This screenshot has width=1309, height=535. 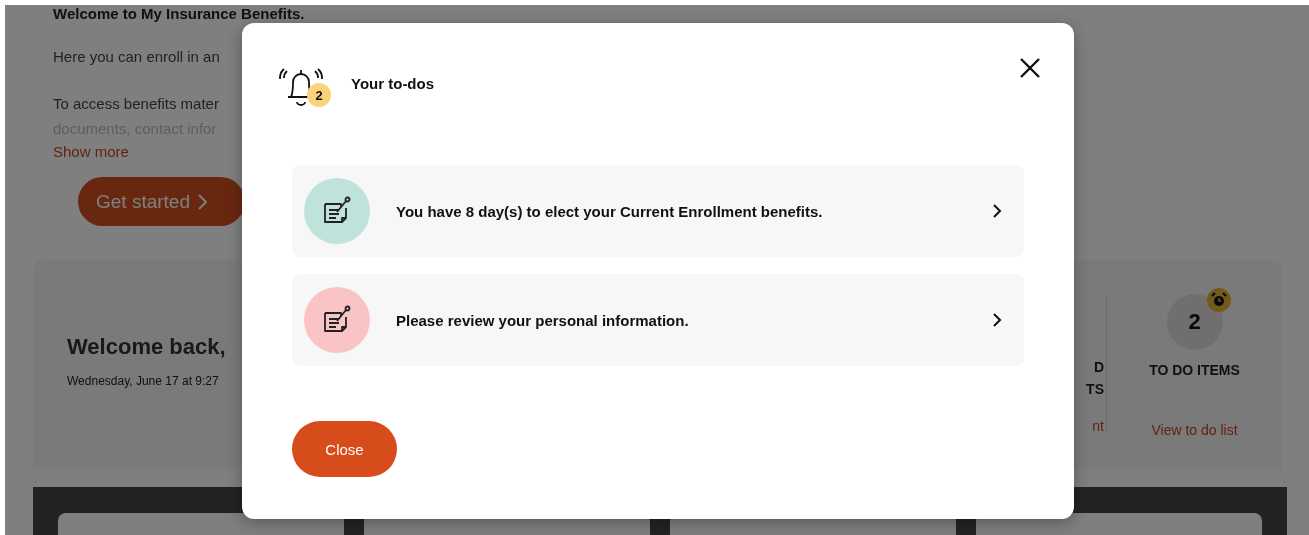 I want to click on todo-item: Please review your personal information., so click(x=658, y=320).